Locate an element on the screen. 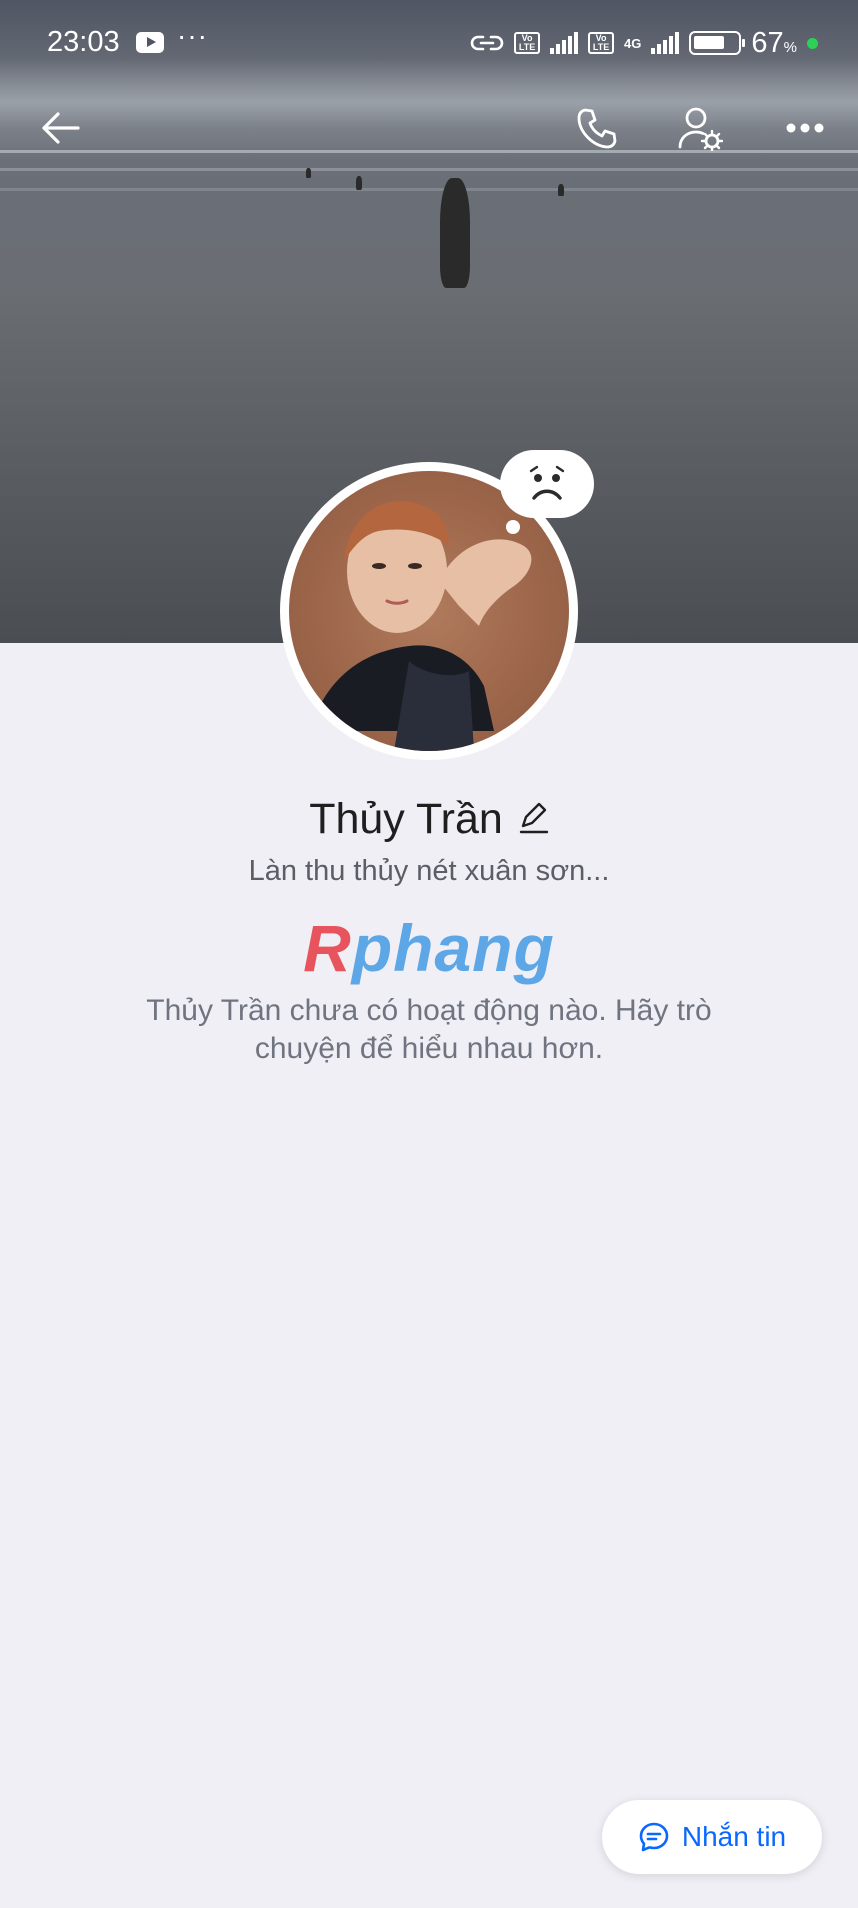  pencil-icon is located at coordinates (533, 818).